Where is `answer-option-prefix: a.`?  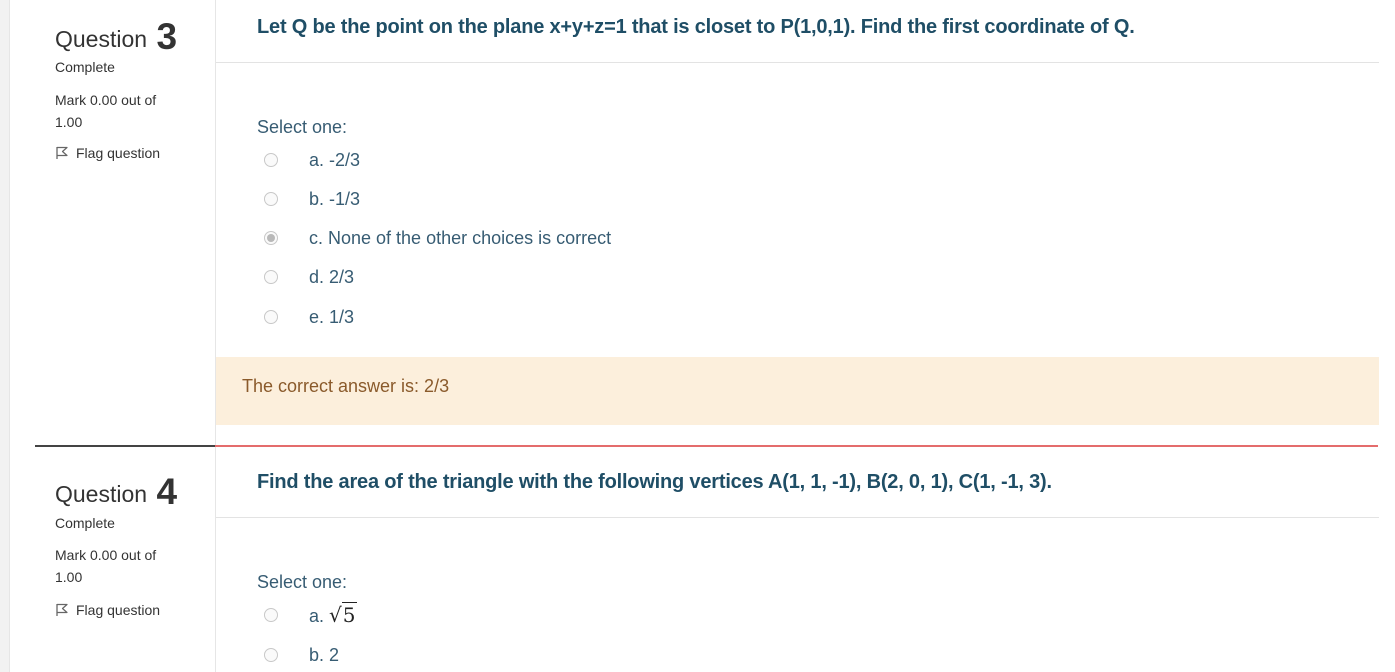 answer-option-prefix: a. is located at coordinates (317, 616).